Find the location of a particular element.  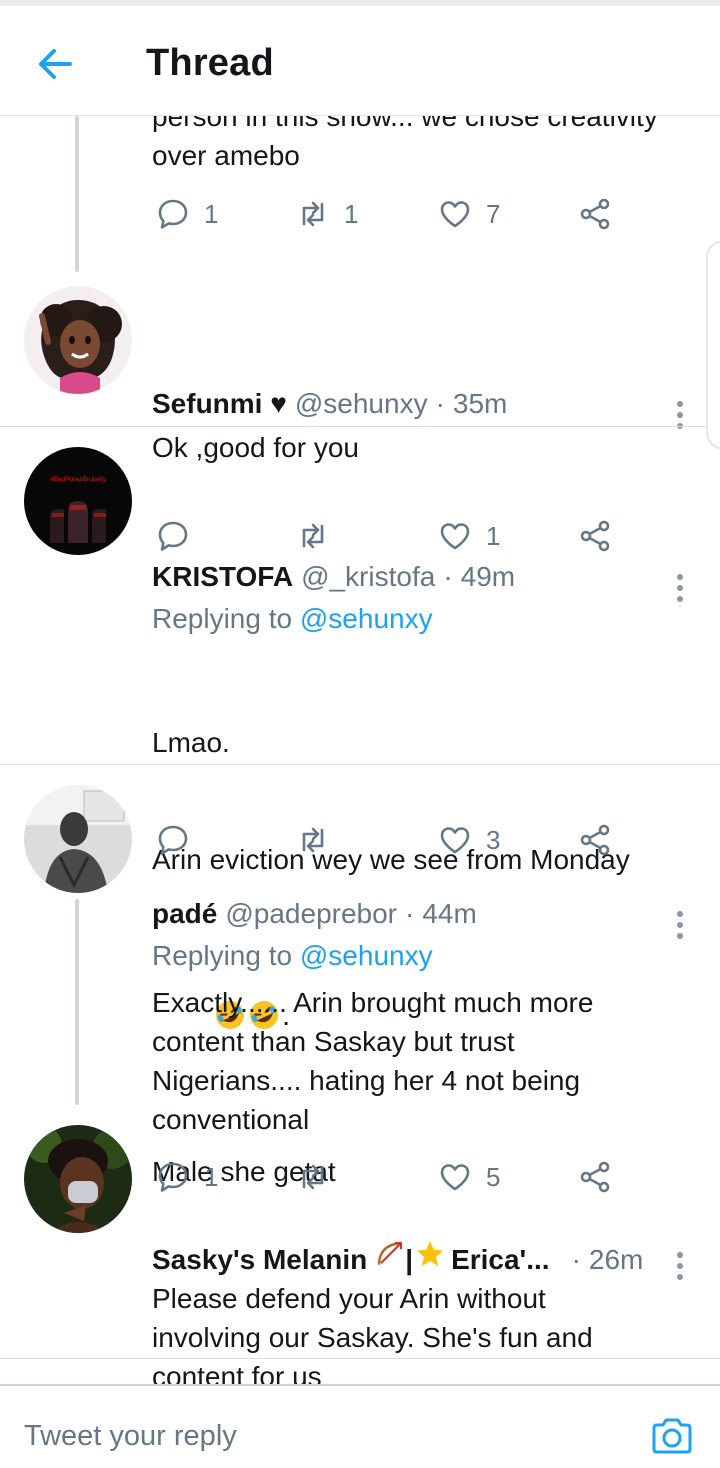

display-name: KRISTOFA is located at coordinates (222, 577).